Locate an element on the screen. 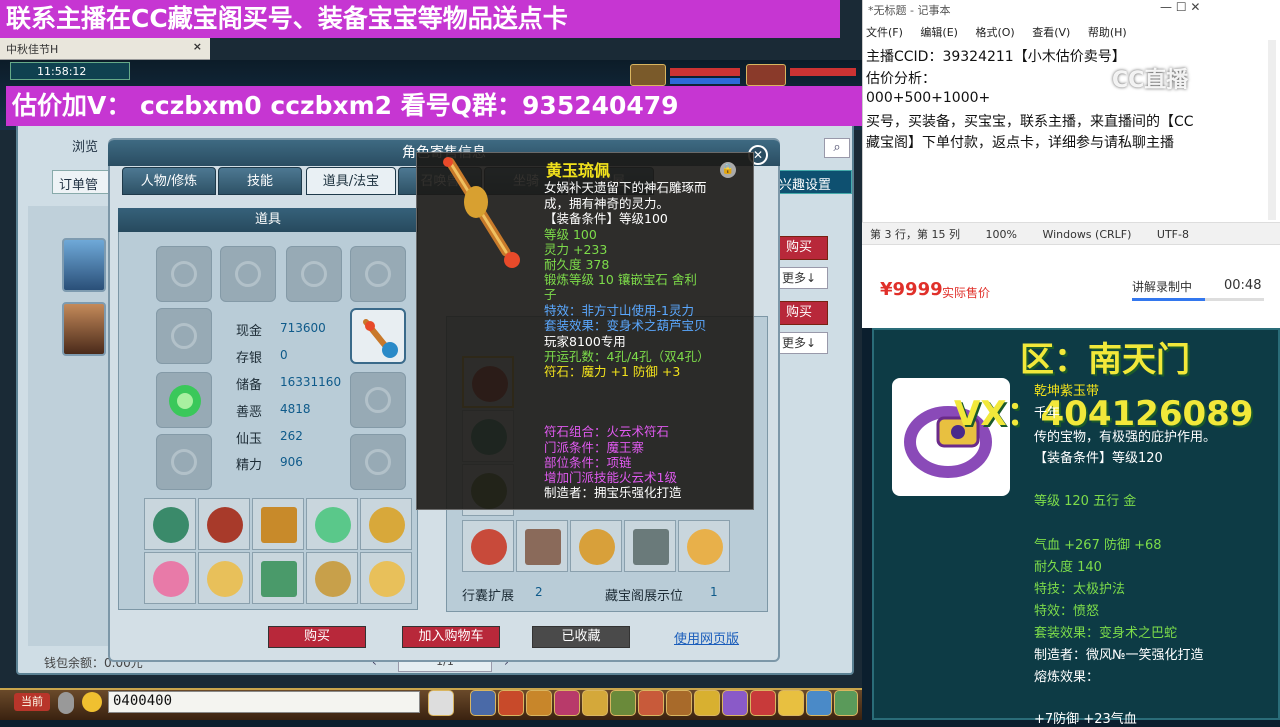  menu-file: 文件(F) is located at coordinates (884, 32).